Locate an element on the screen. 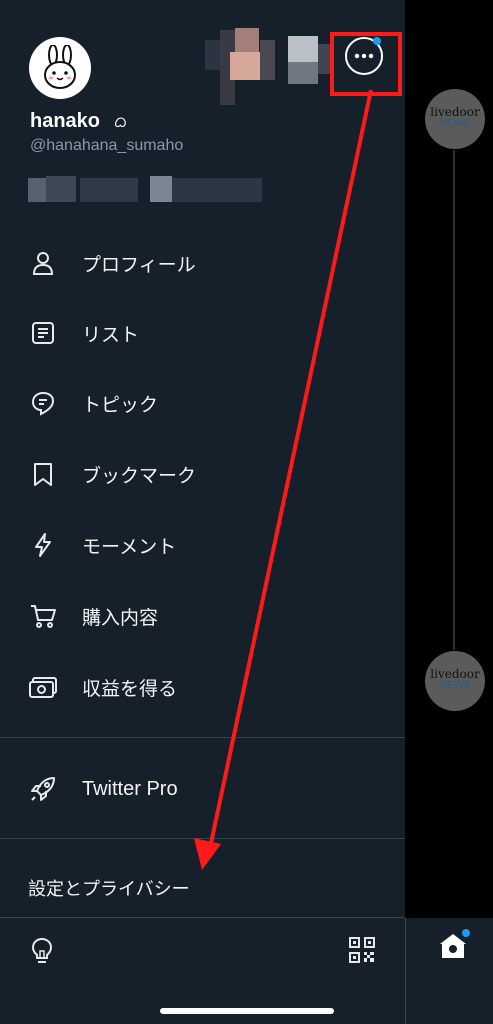 The image size is (493, 1024). menu-item-label: ブックマーク is located at coordinates (139, 475).